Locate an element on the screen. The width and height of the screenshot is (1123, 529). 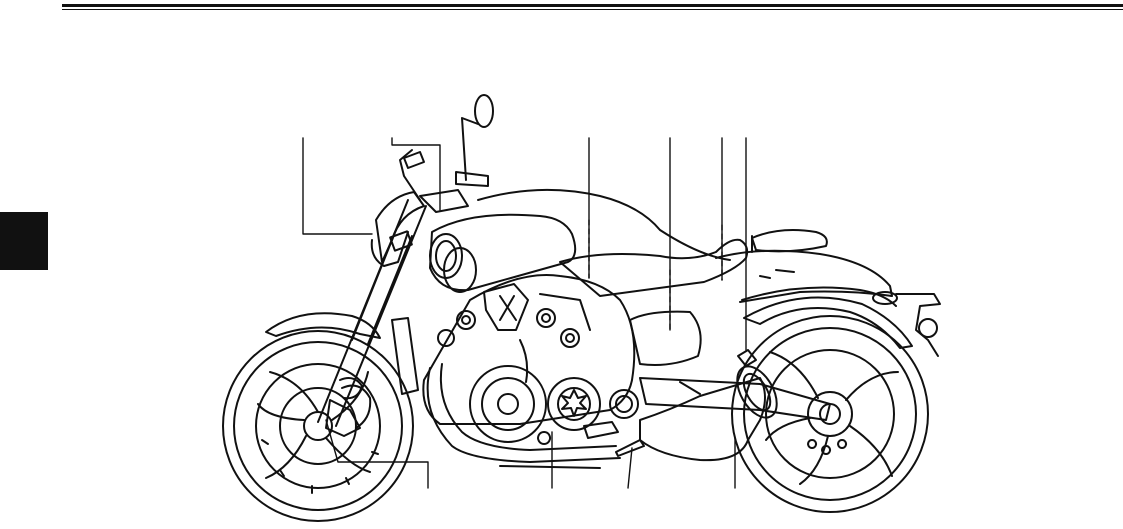
swingarm is located at coordinates (735, 399).